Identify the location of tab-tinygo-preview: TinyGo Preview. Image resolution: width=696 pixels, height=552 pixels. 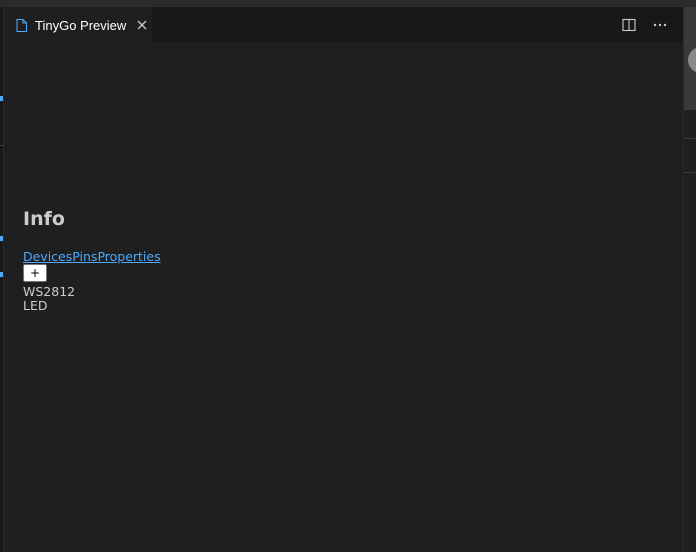
(78, 24).